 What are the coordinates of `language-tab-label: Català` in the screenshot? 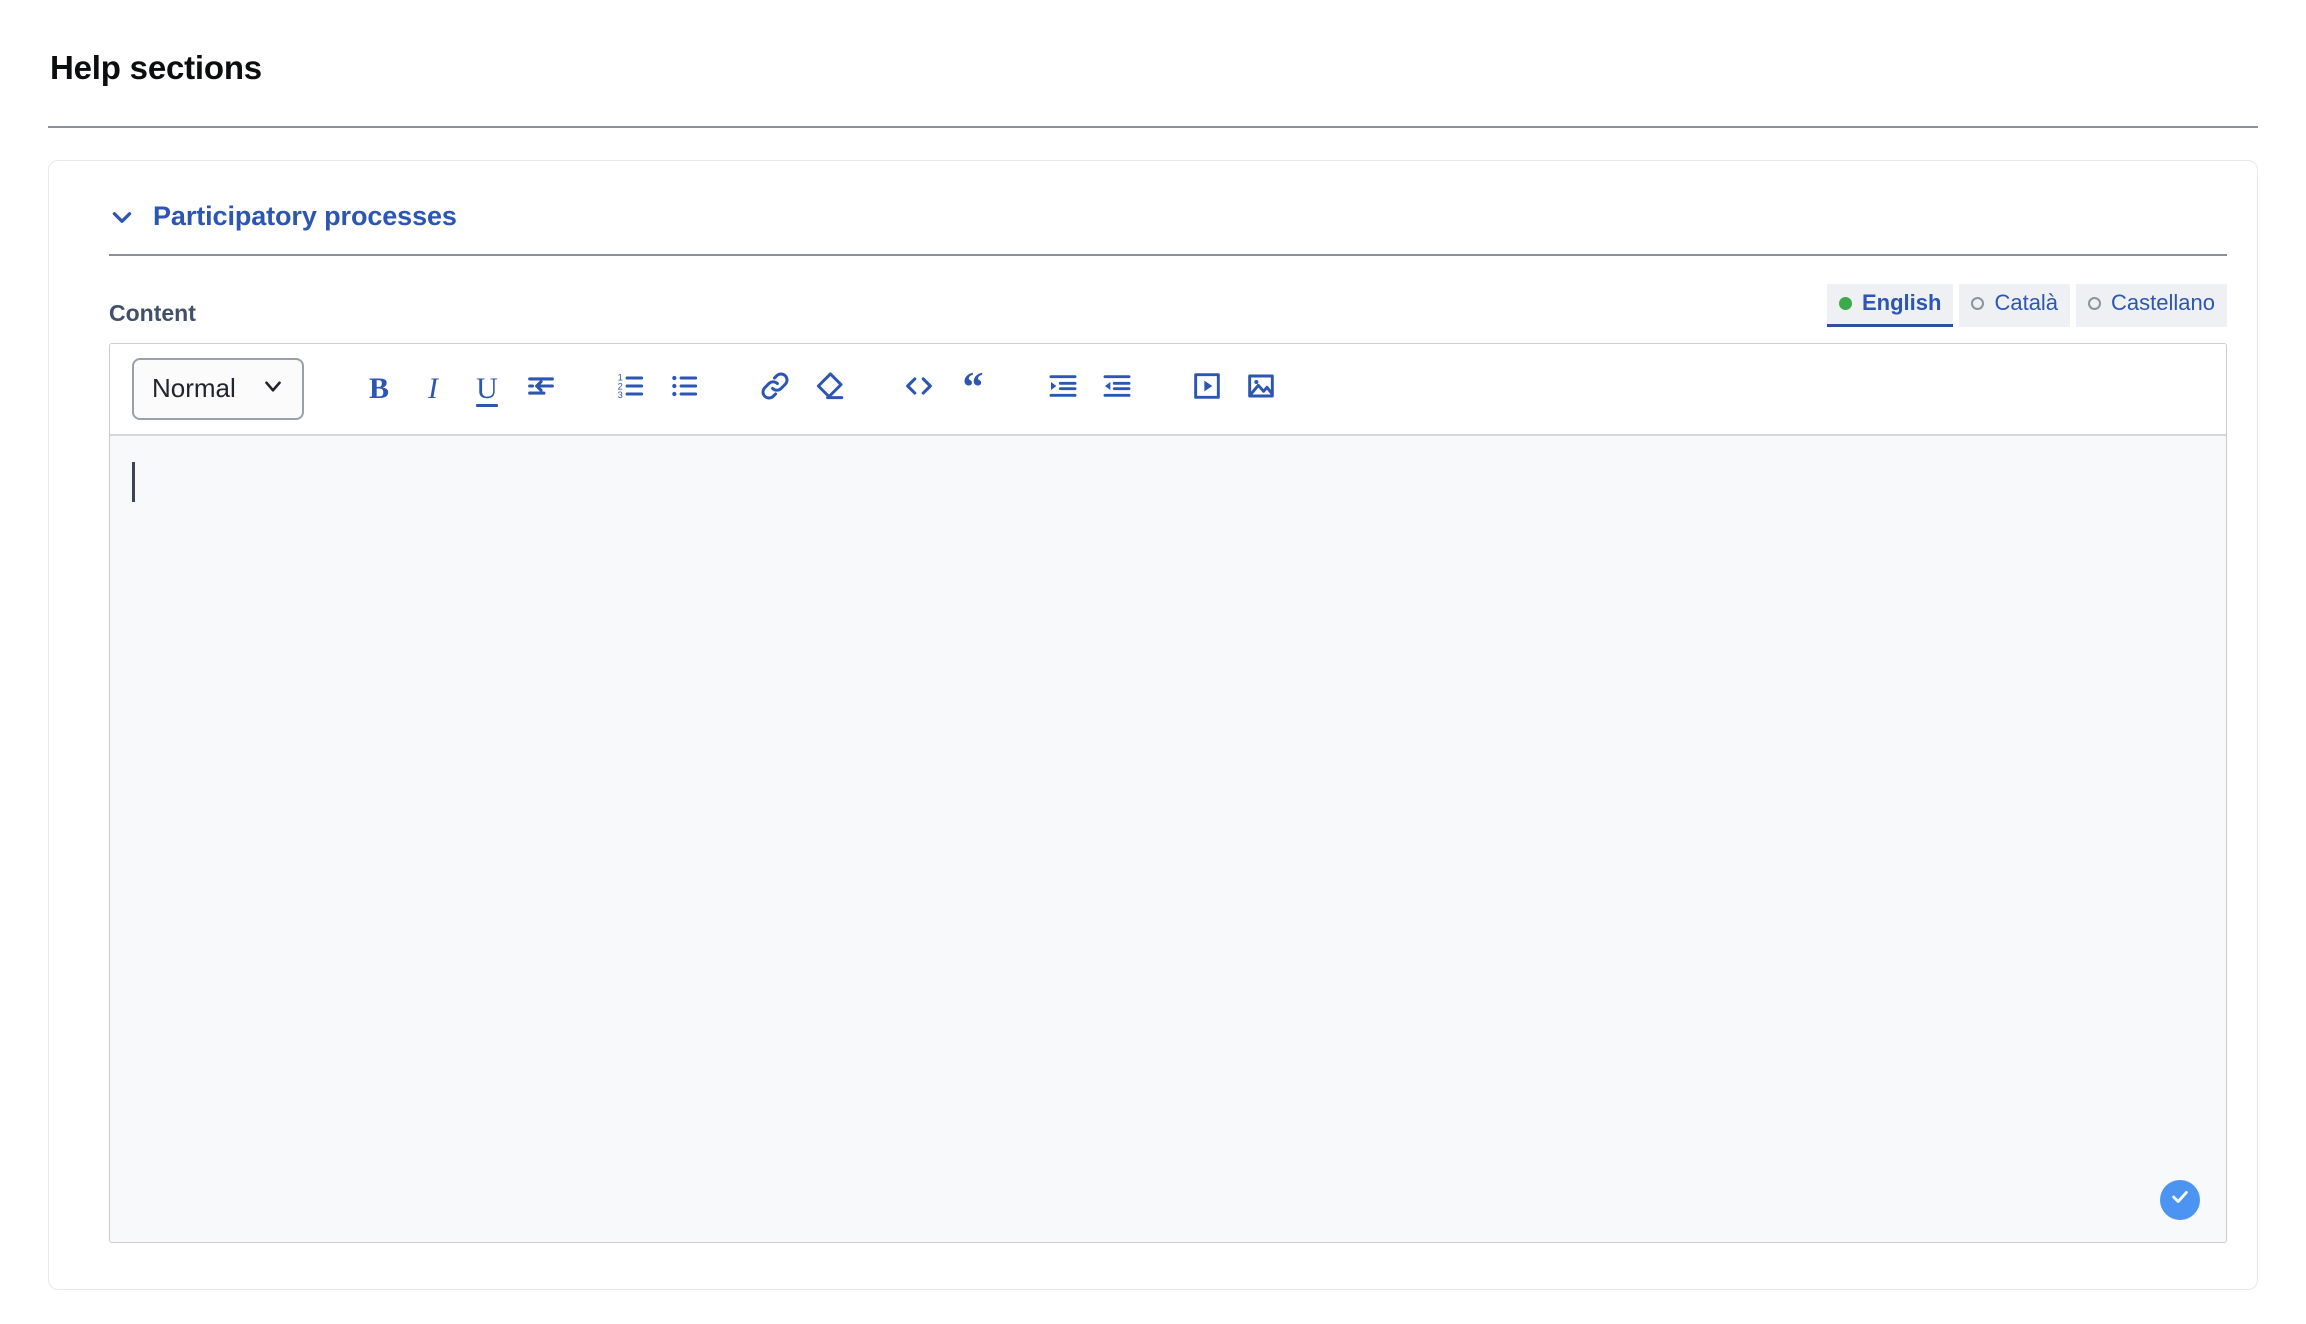 It's located at (2026, 303).